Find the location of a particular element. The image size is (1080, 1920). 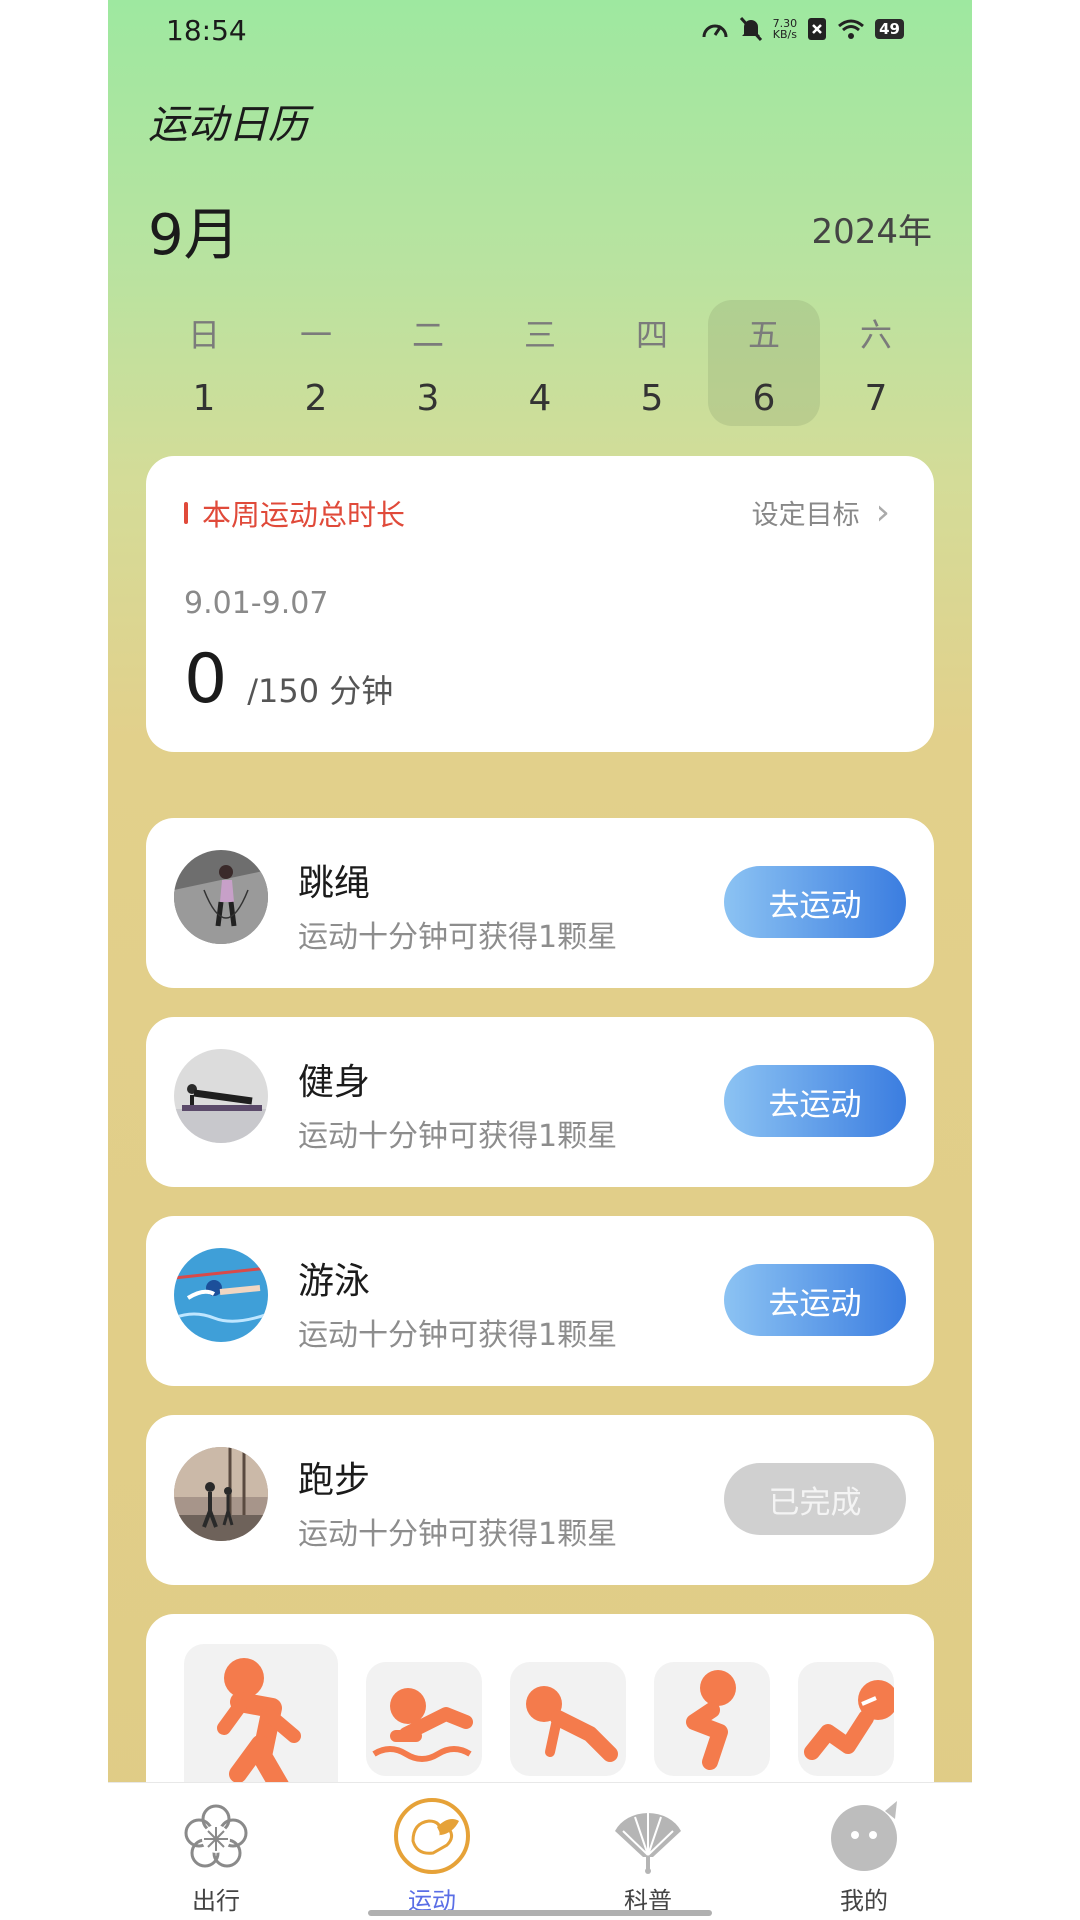

activity-name: 跳绳 is located at coordinates (334, 883).